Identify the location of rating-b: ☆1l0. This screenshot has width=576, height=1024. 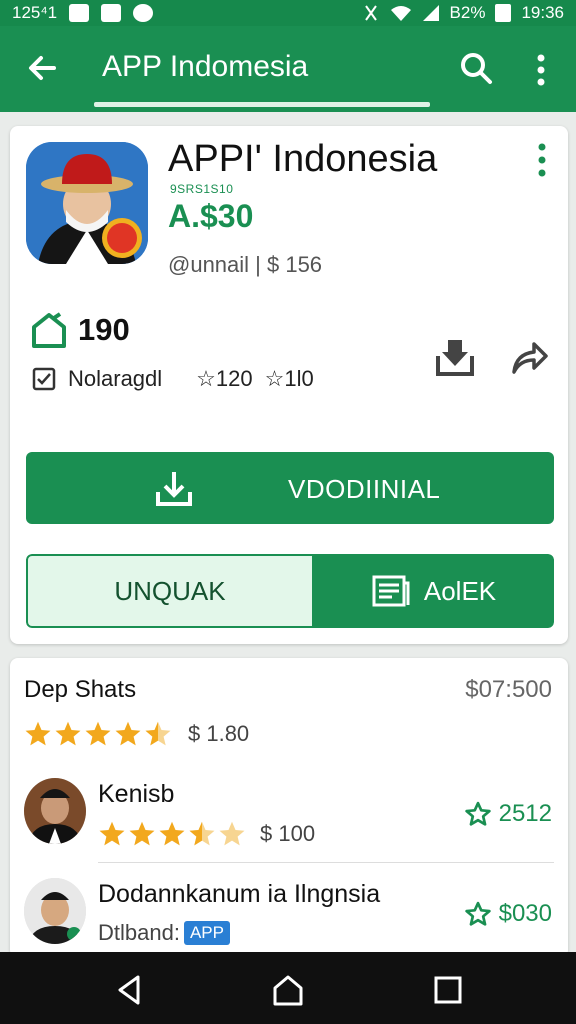
(289, 378).